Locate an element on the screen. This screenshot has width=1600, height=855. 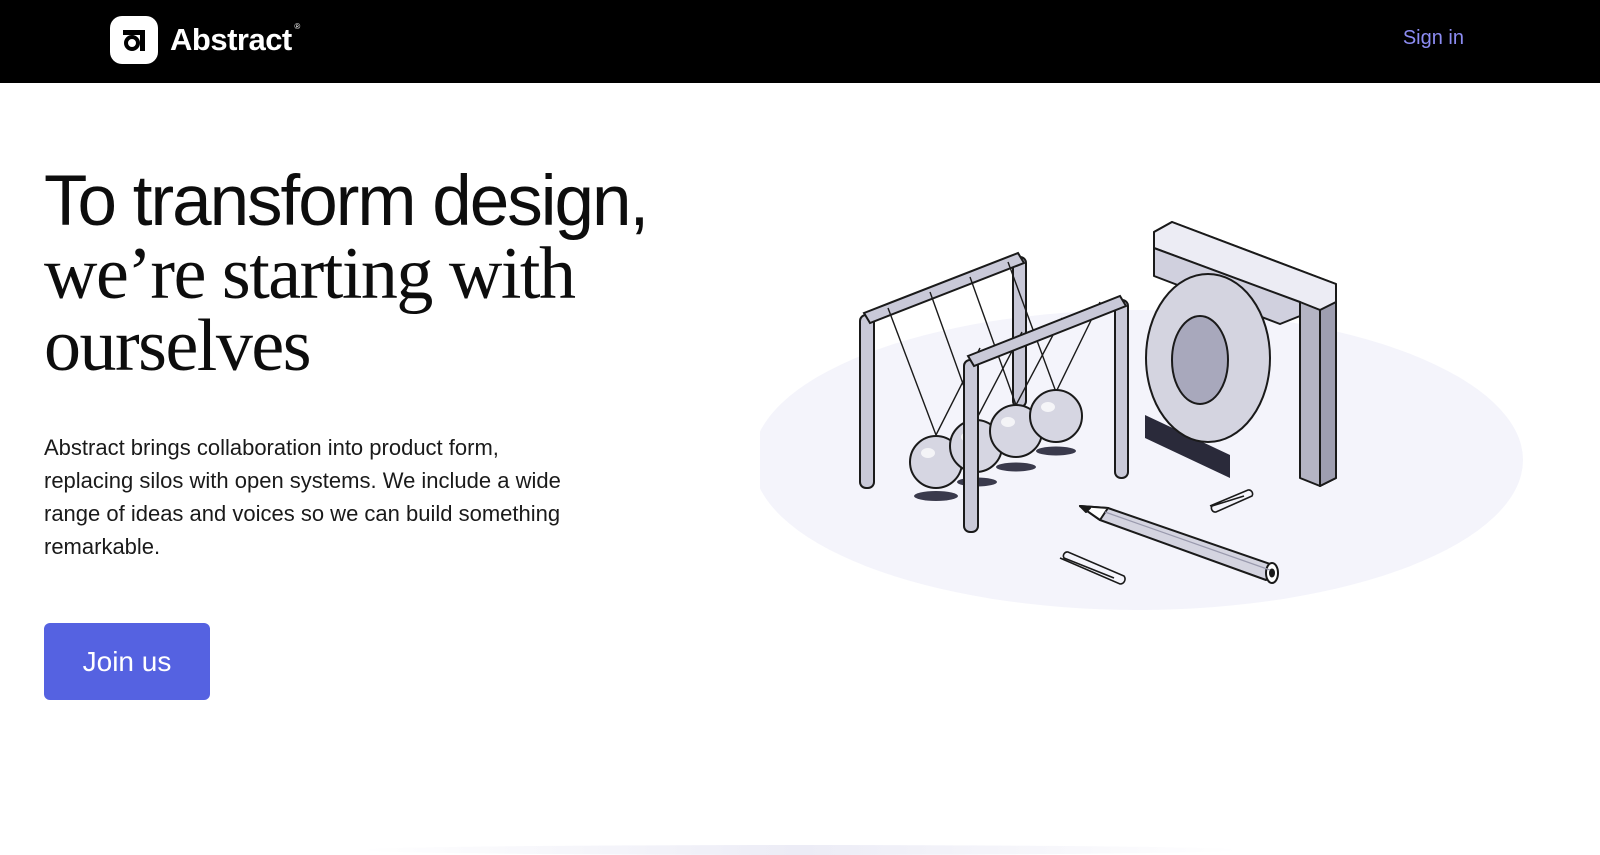
hero-title-line-3: ourselves is located at coordinates (178, 346).